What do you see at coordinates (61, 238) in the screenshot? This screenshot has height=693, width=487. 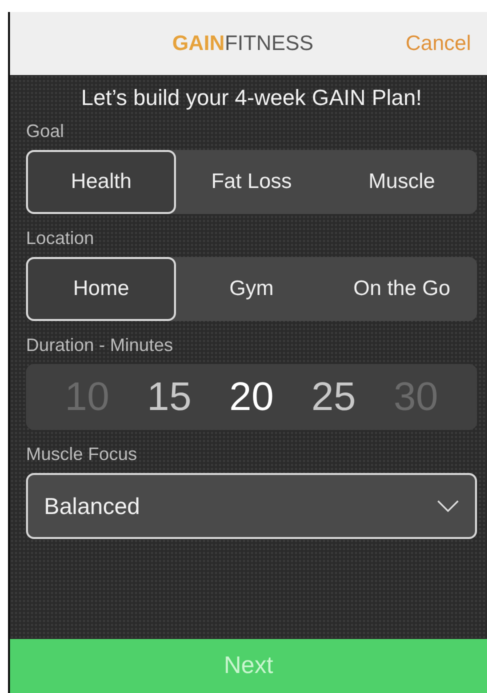 I see `section-label: Location` at bounding box center [61, 238].